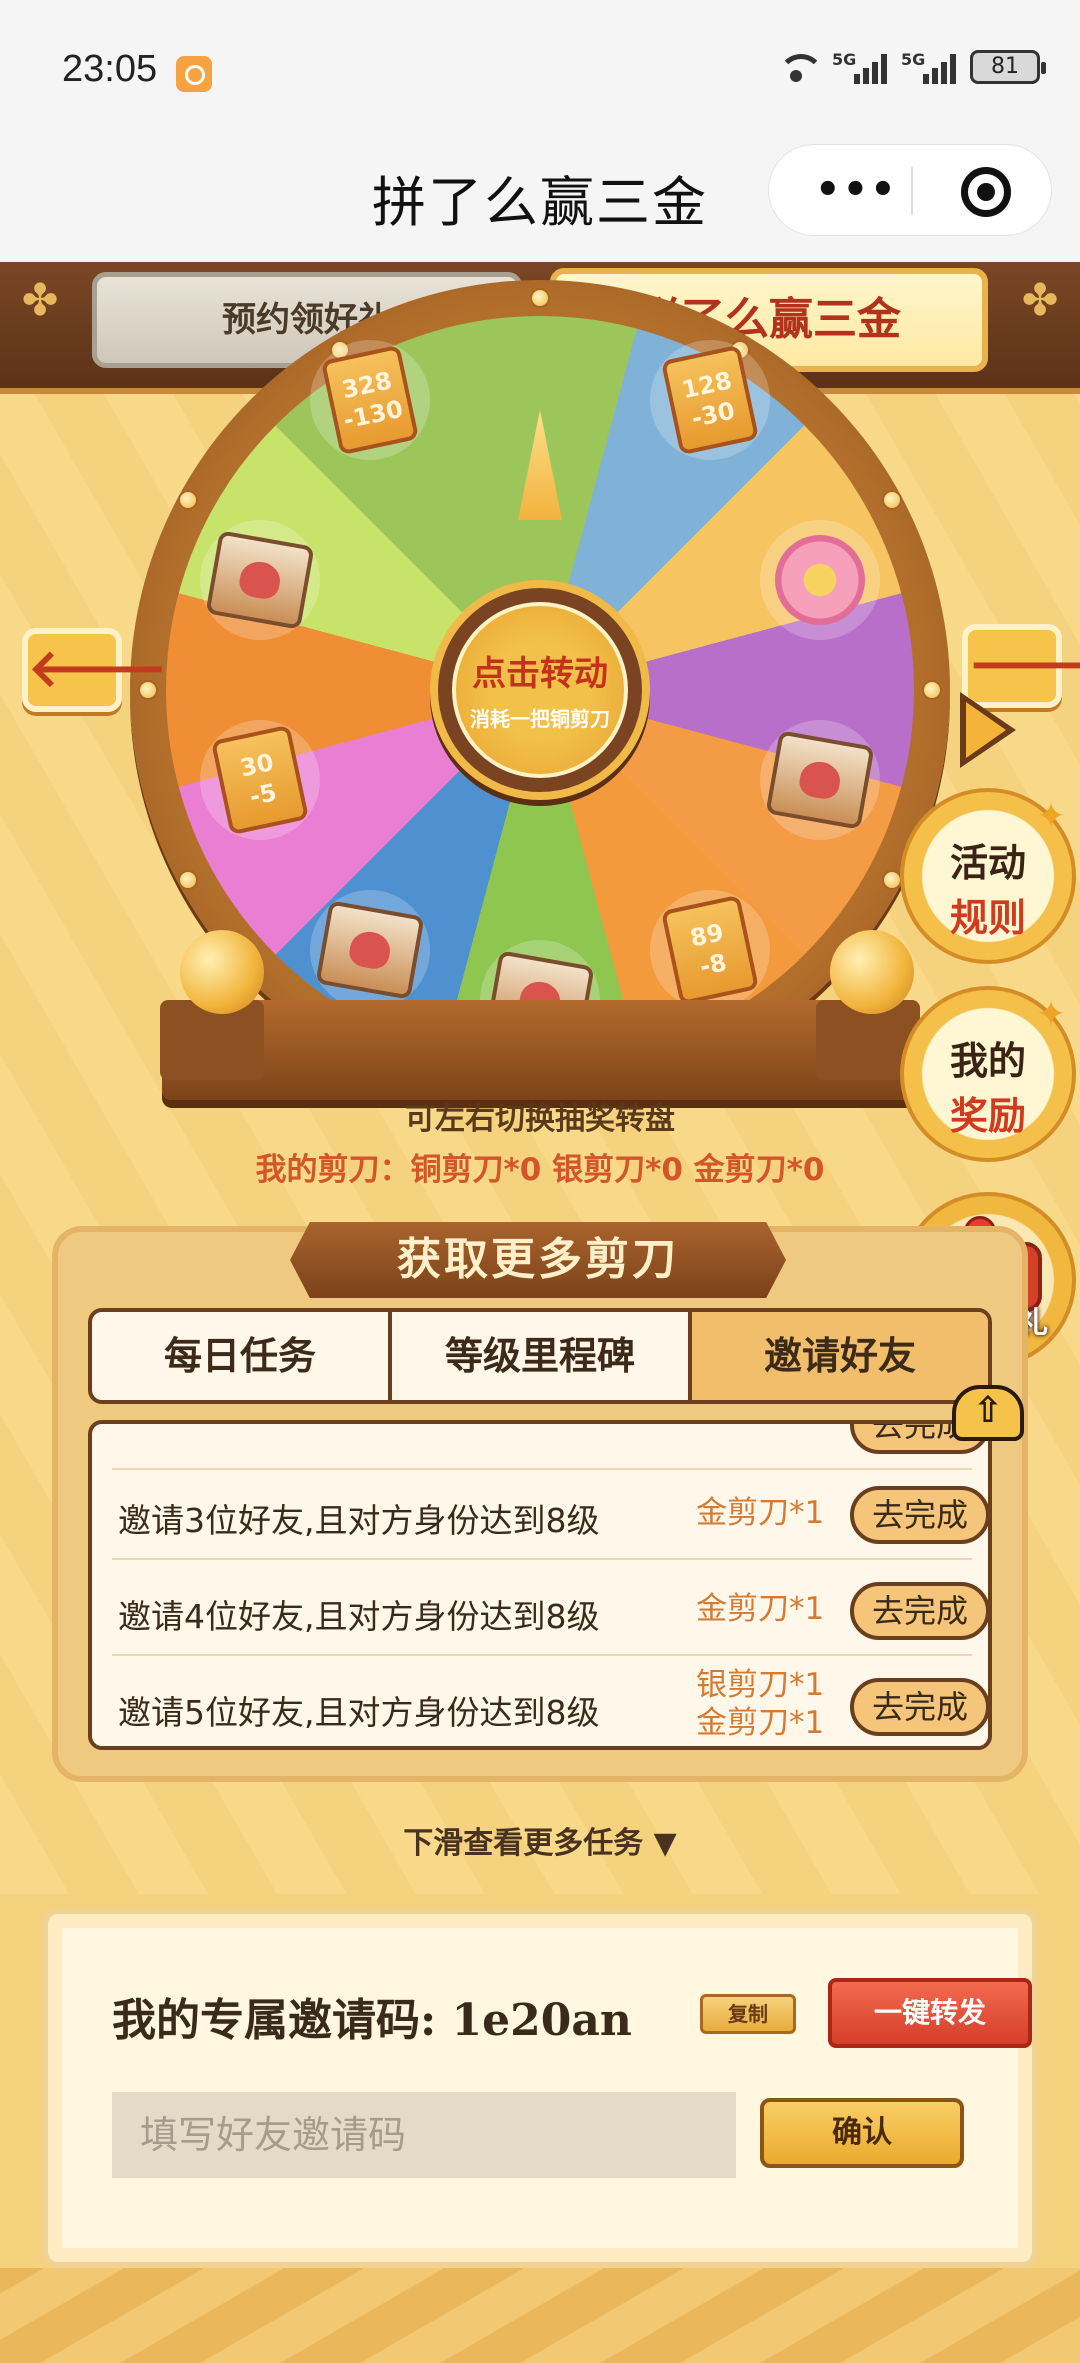 This screenshot has width=1080, height=2363. Describe the element at coordinates (540, 70) in the screenshot. I see `status-bar: 23:05 5G 5G 81` at that location.